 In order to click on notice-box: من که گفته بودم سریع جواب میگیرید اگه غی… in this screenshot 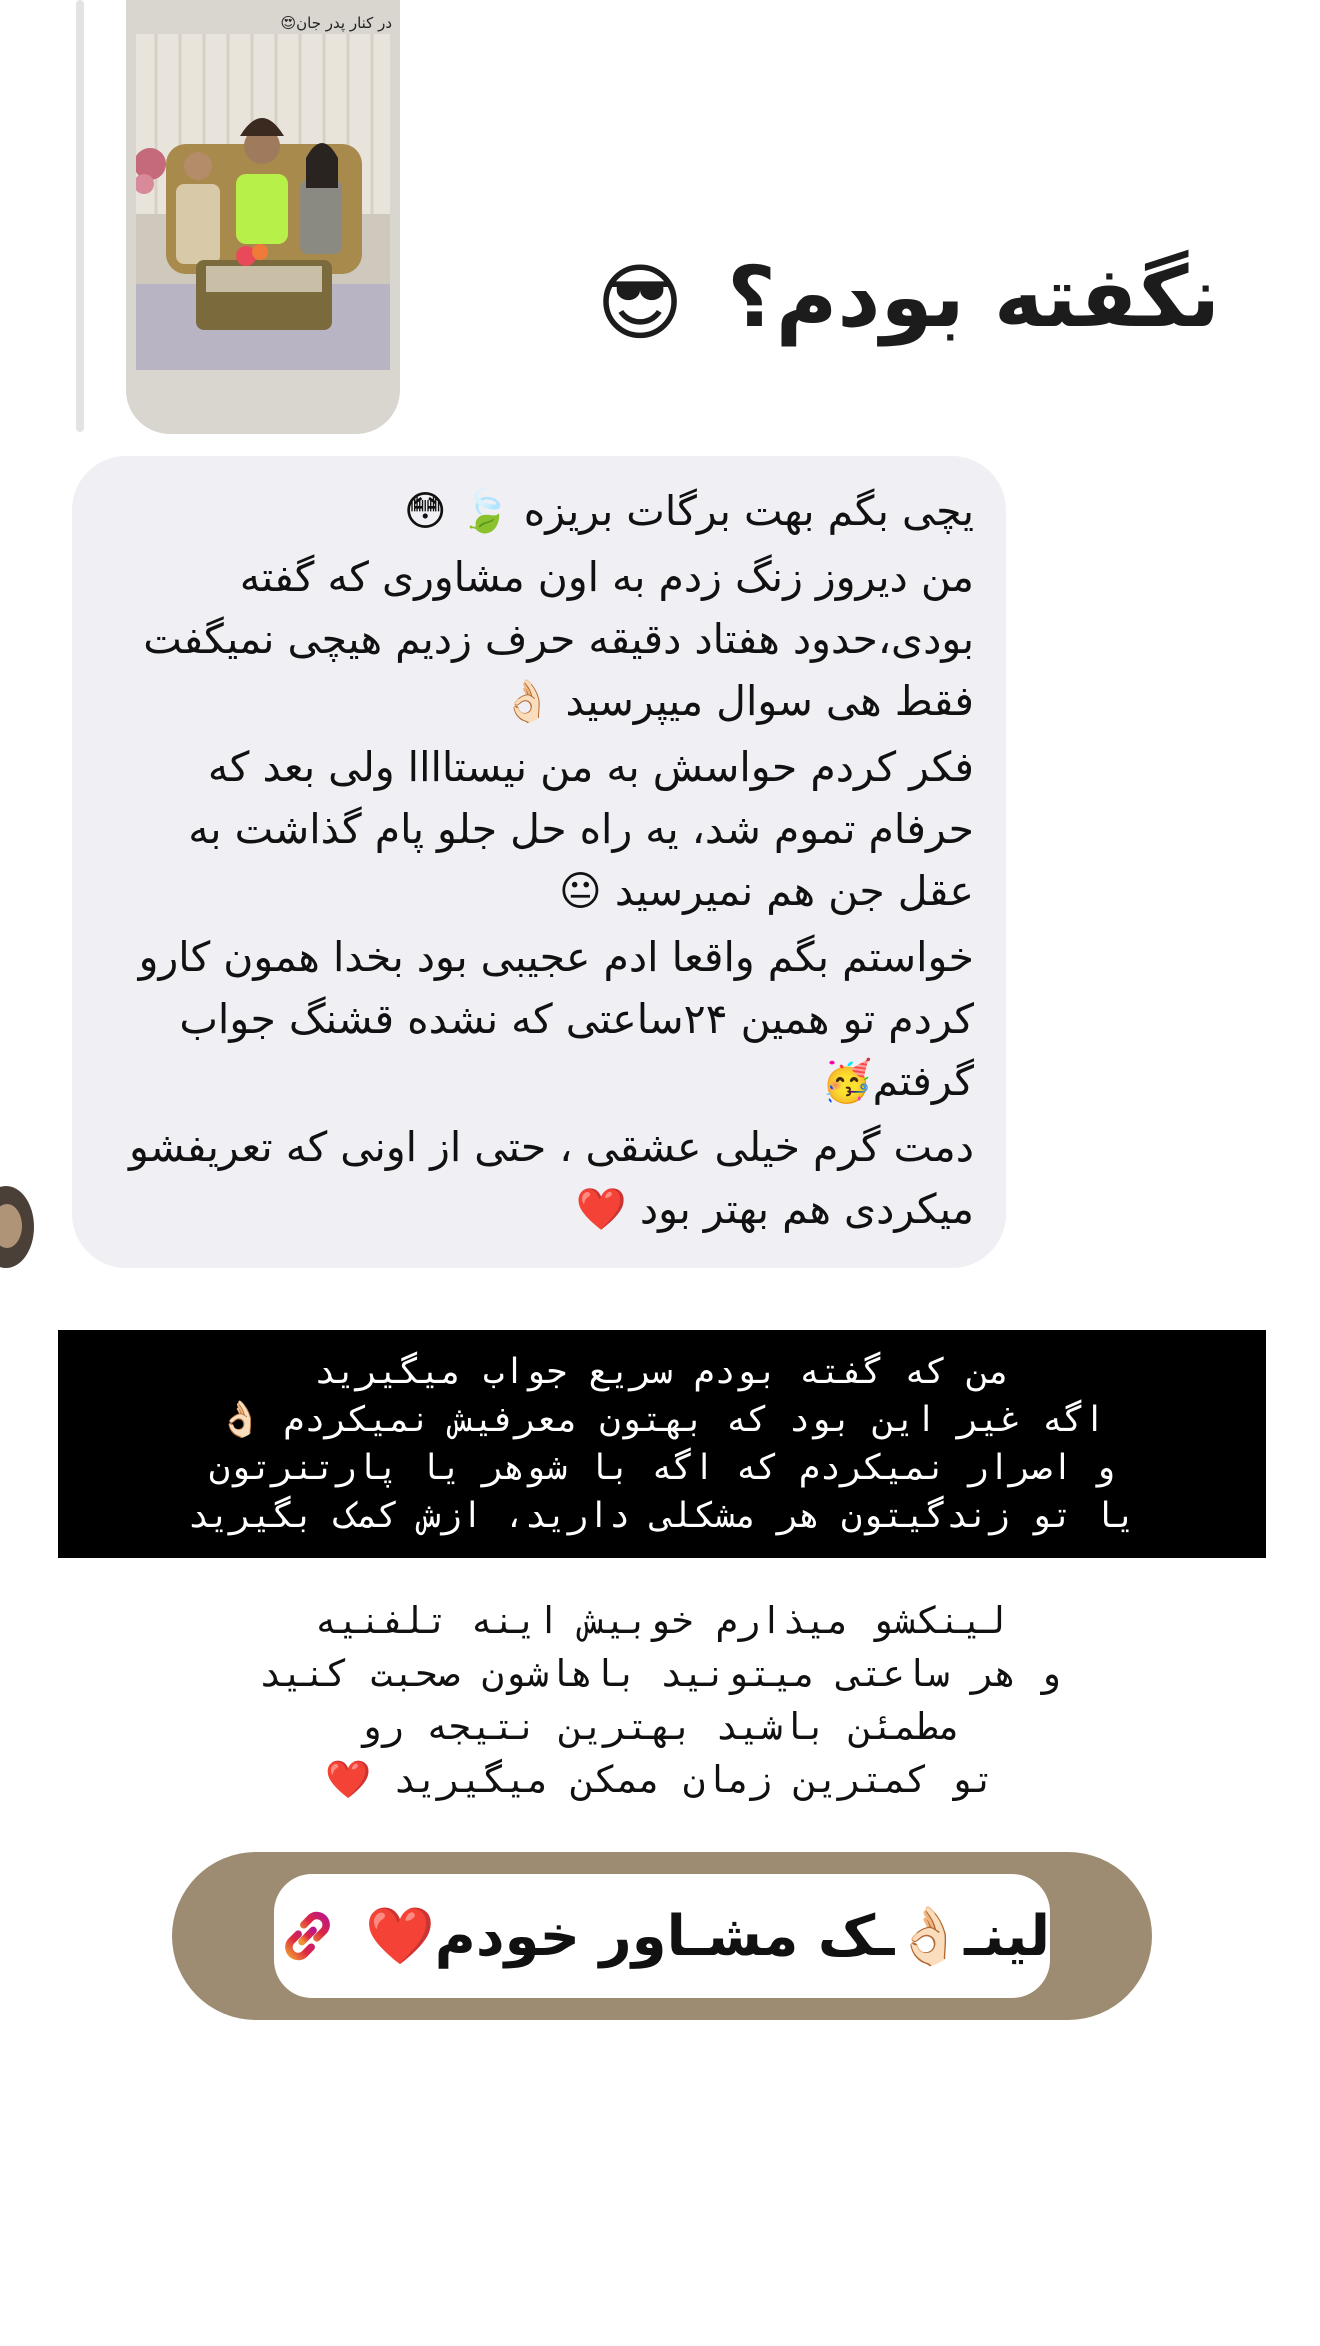, I will do `click(662, 1444)`.